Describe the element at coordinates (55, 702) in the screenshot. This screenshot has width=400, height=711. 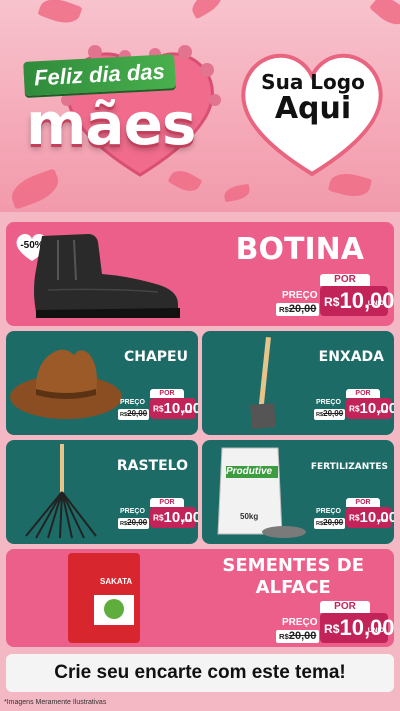
I see `disclaimer: *Imagens Meramente Ilustrativas` at that location.